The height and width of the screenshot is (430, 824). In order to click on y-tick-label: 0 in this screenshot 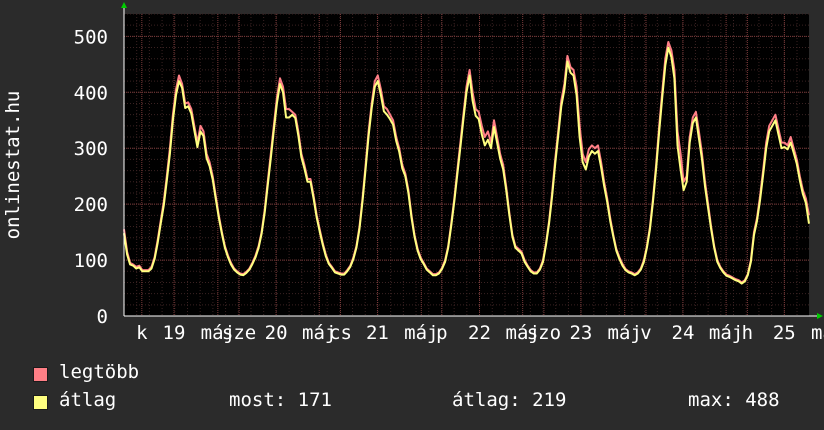, I will do `click(102, 317)`.